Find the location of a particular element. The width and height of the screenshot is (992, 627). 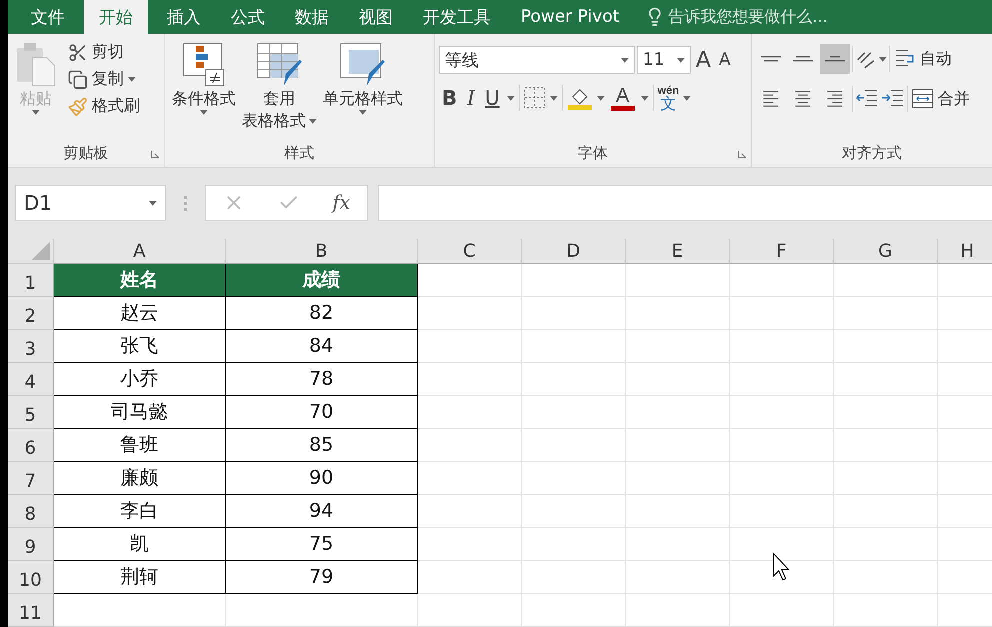

ribbon-tab: 文件 is located at coordinates (48, 17).